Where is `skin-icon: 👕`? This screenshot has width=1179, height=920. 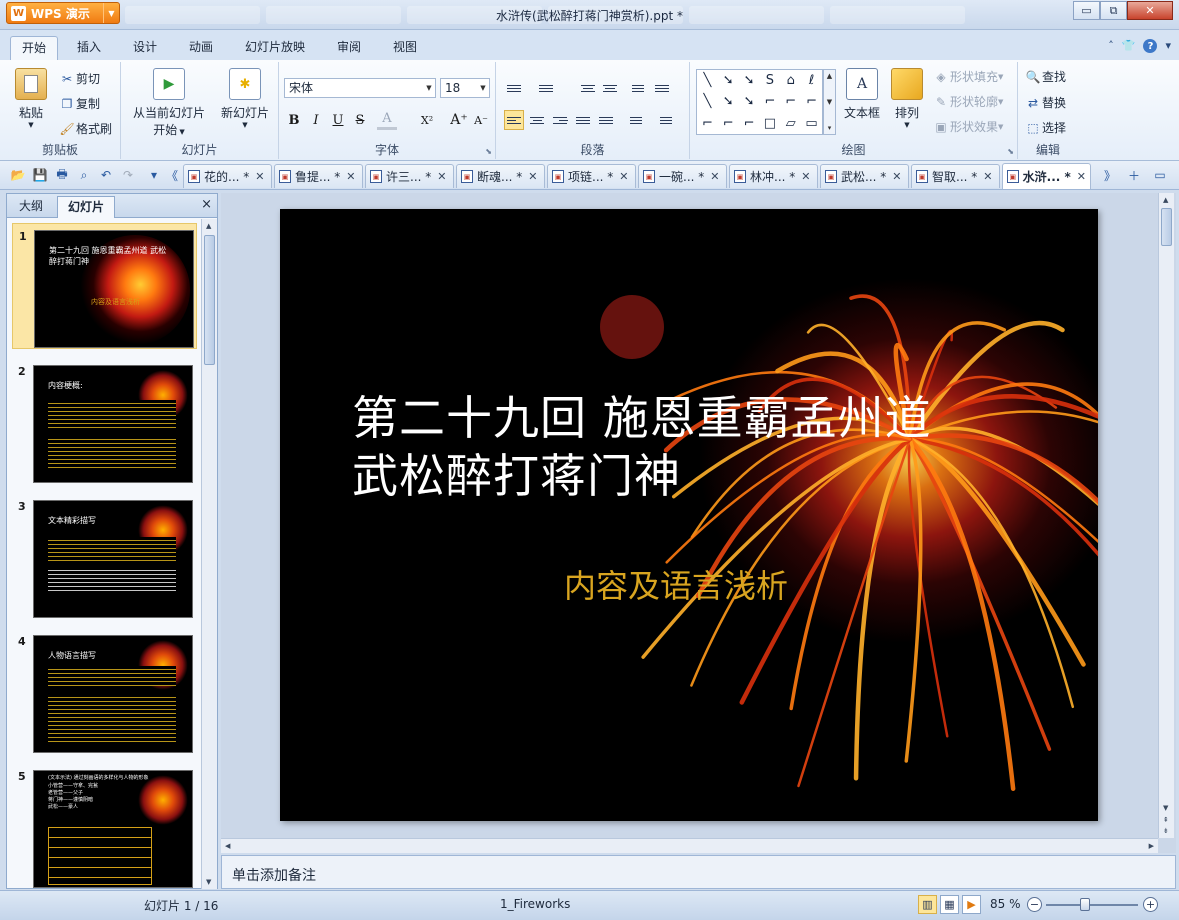
skin-icon: 👕 is located at coordinates (1129, 46).